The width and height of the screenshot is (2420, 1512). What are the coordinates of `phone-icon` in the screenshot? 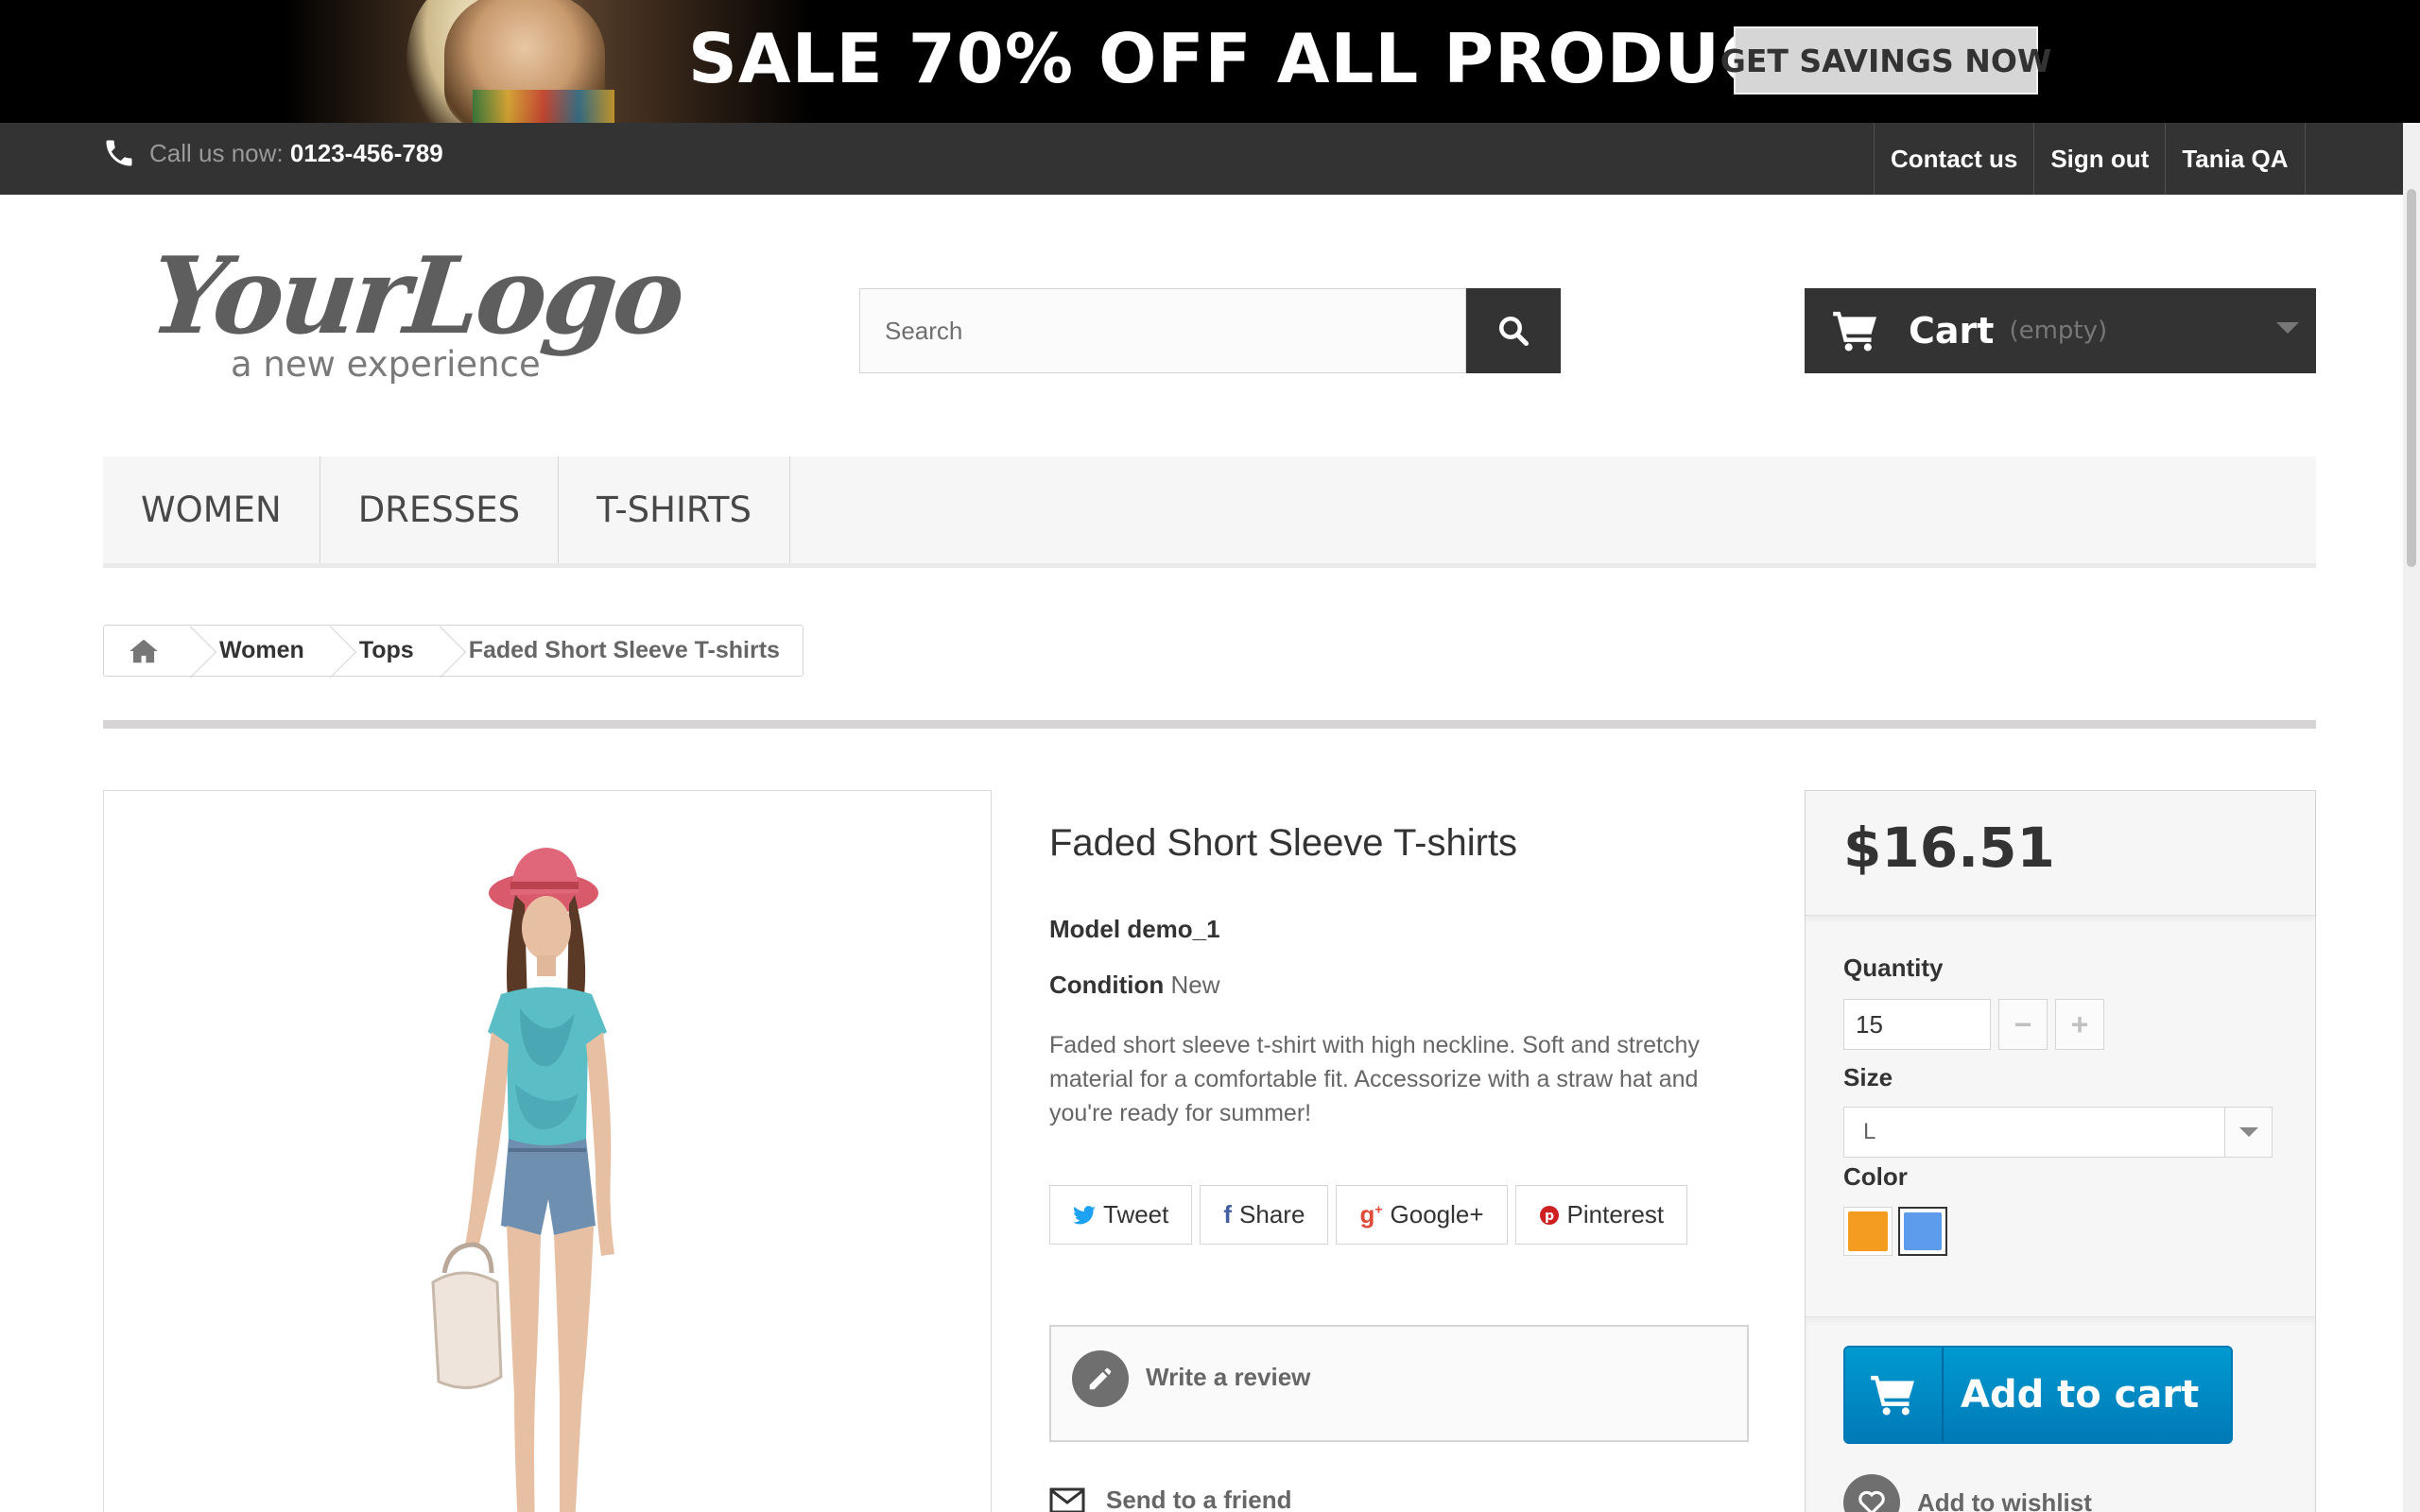 It's located at (119, 153).